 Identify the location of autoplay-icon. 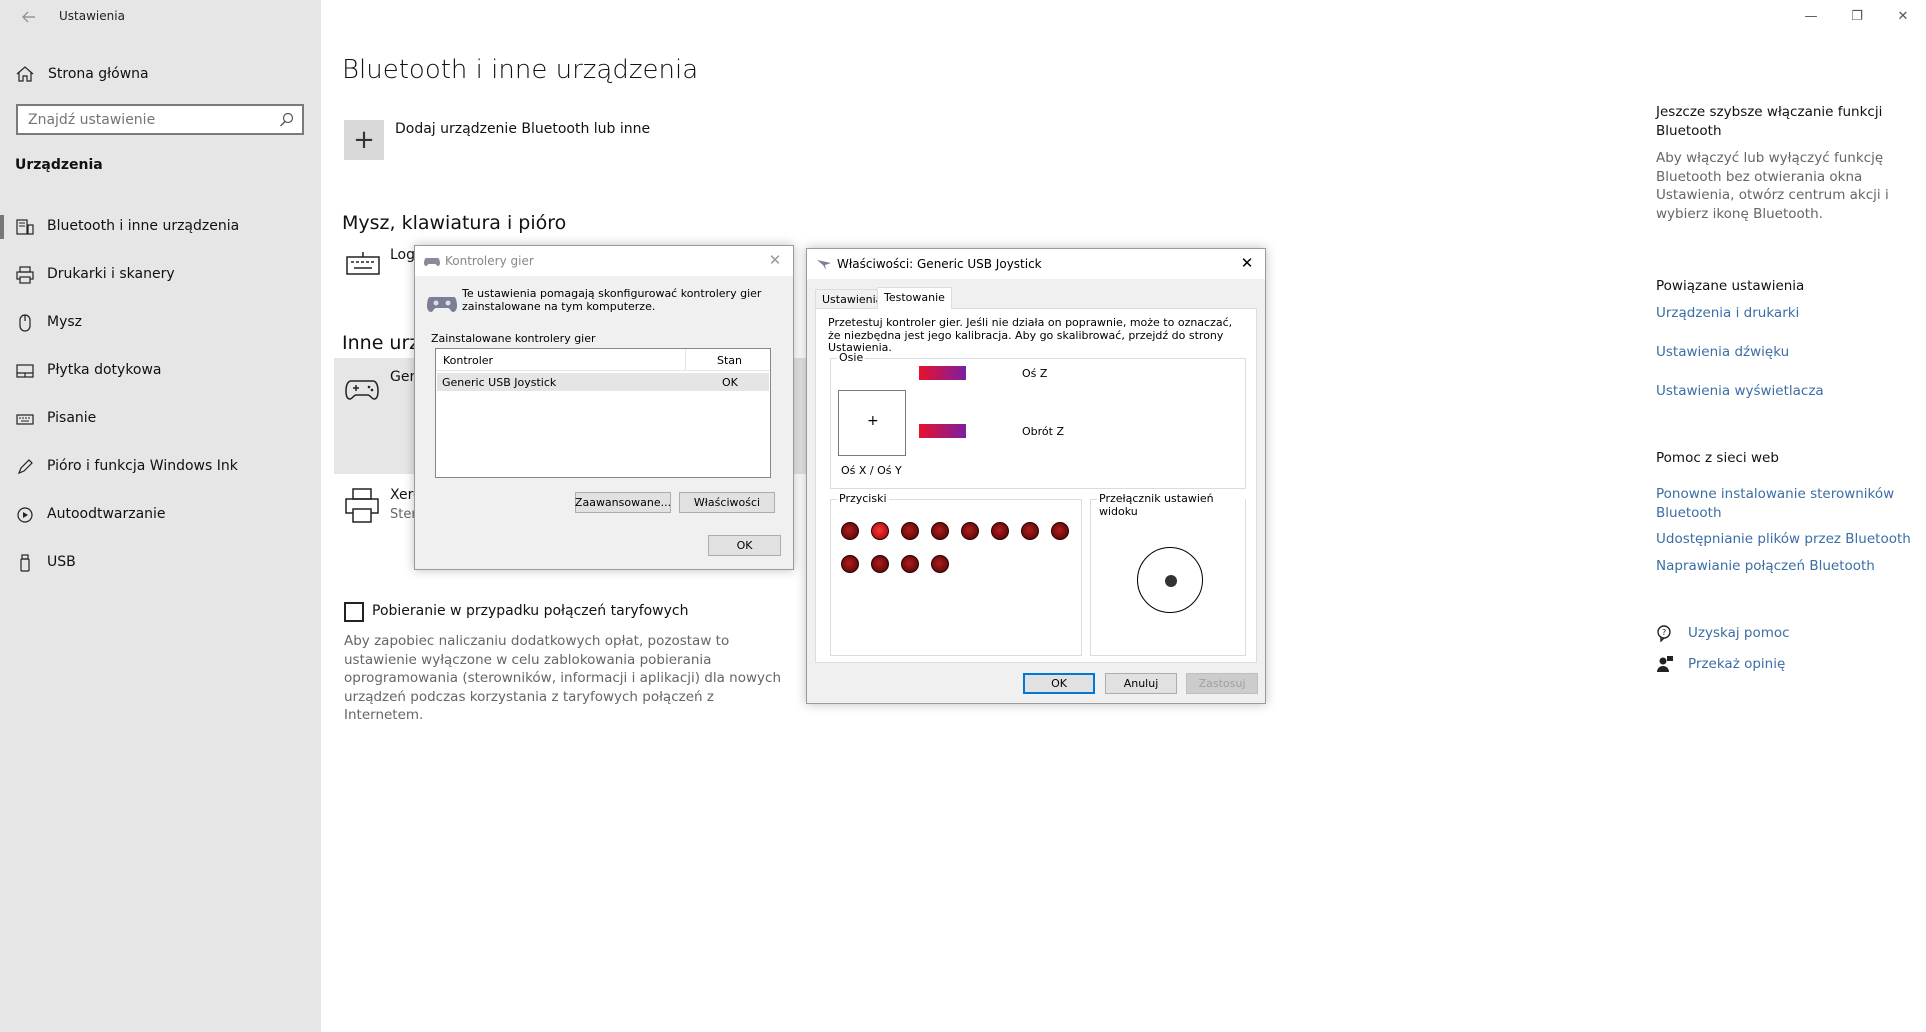
(25, 515).